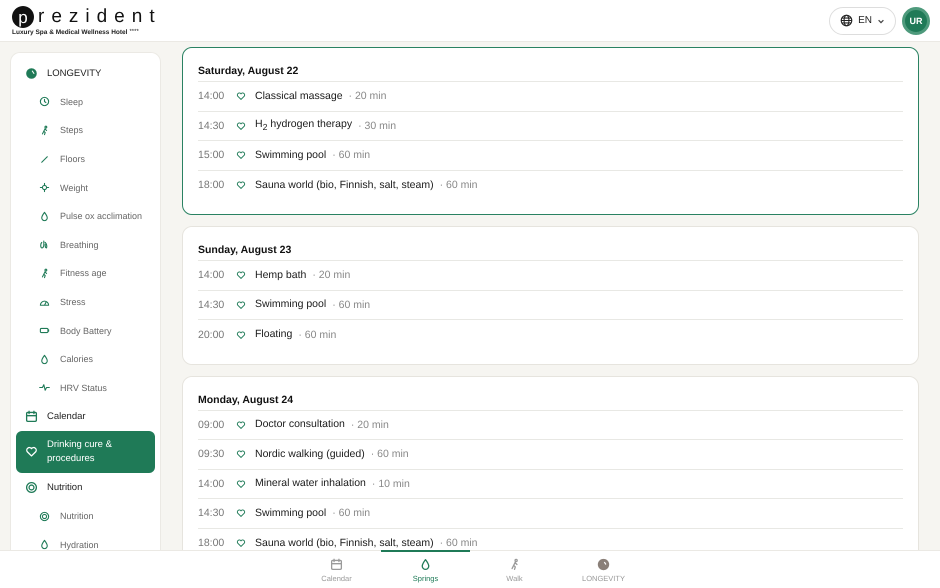  Describe the element at coordinates (299, 96) in the screenshot. I see `procedure-name: Classical massage` at that location.